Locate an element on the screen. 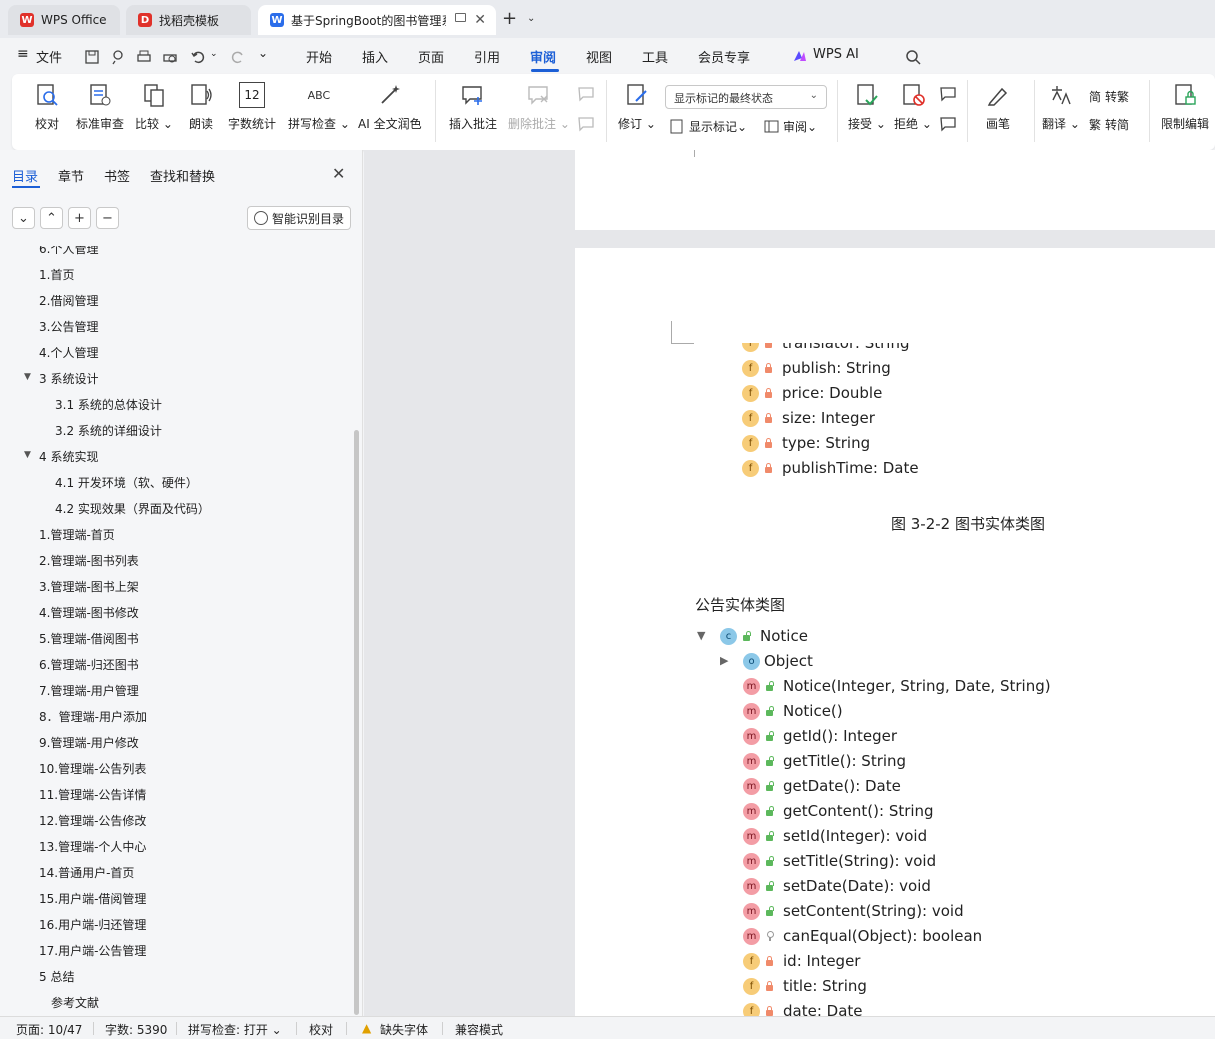 The width and height of the screenshot is (1215, 1039). word-count-status: 字数: 5390 is located at coordinates (136, 1029).